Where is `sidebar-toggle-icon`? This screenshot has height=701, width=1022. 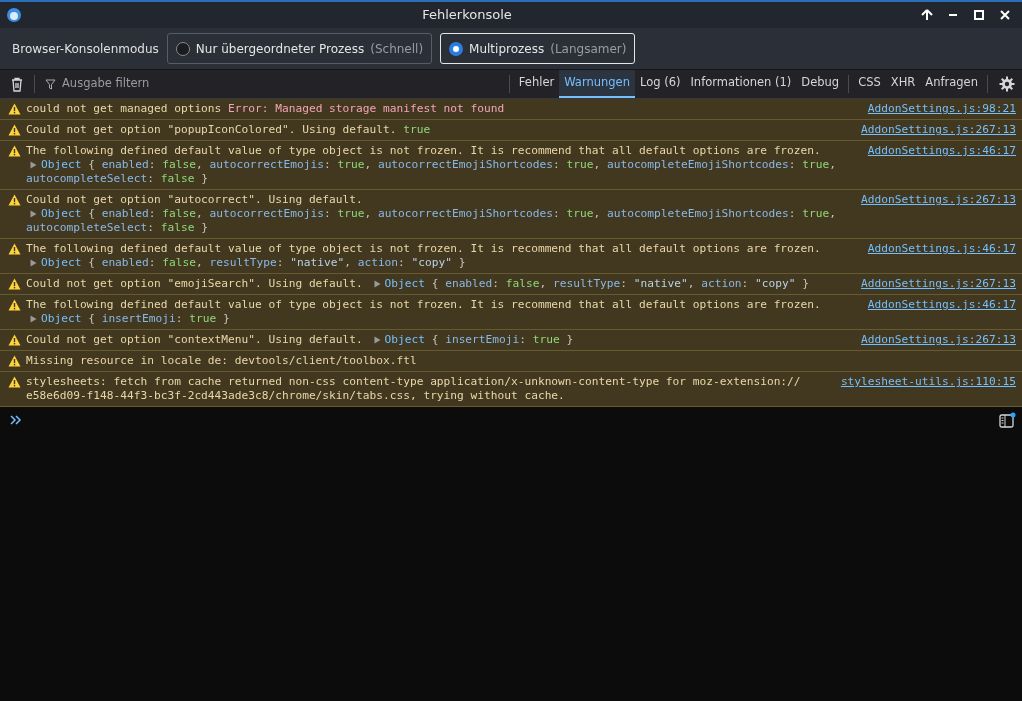
sidebar-toggle-icon is located at coordinates (1007, 420).